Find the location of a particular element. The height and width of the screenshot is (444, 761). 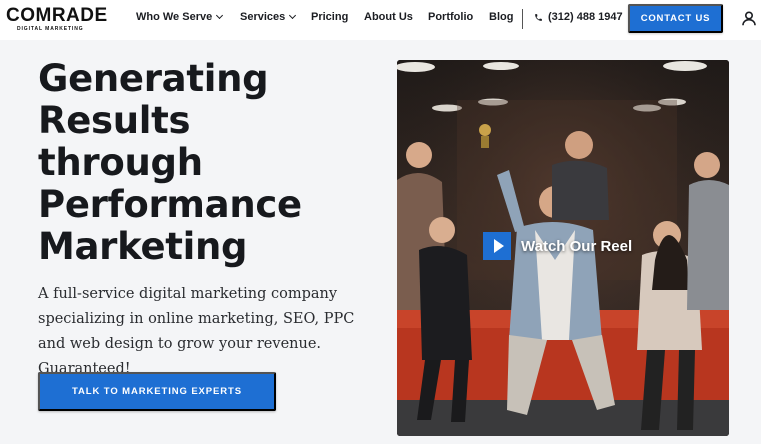

nav-portfolio: Portfolio is located at coordinates (450, 17).